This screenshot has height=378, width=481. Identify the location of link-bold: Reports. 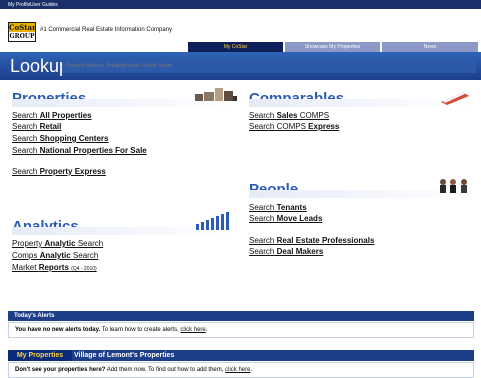
(53, 267).